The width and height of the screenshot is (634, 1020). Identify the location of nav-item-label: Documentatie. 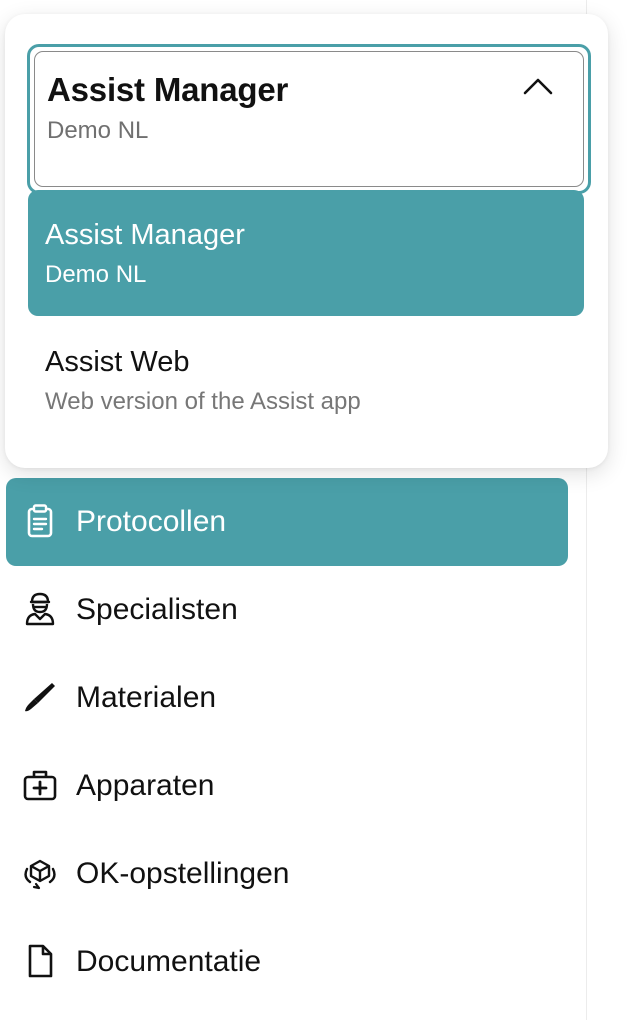
(169, 961).